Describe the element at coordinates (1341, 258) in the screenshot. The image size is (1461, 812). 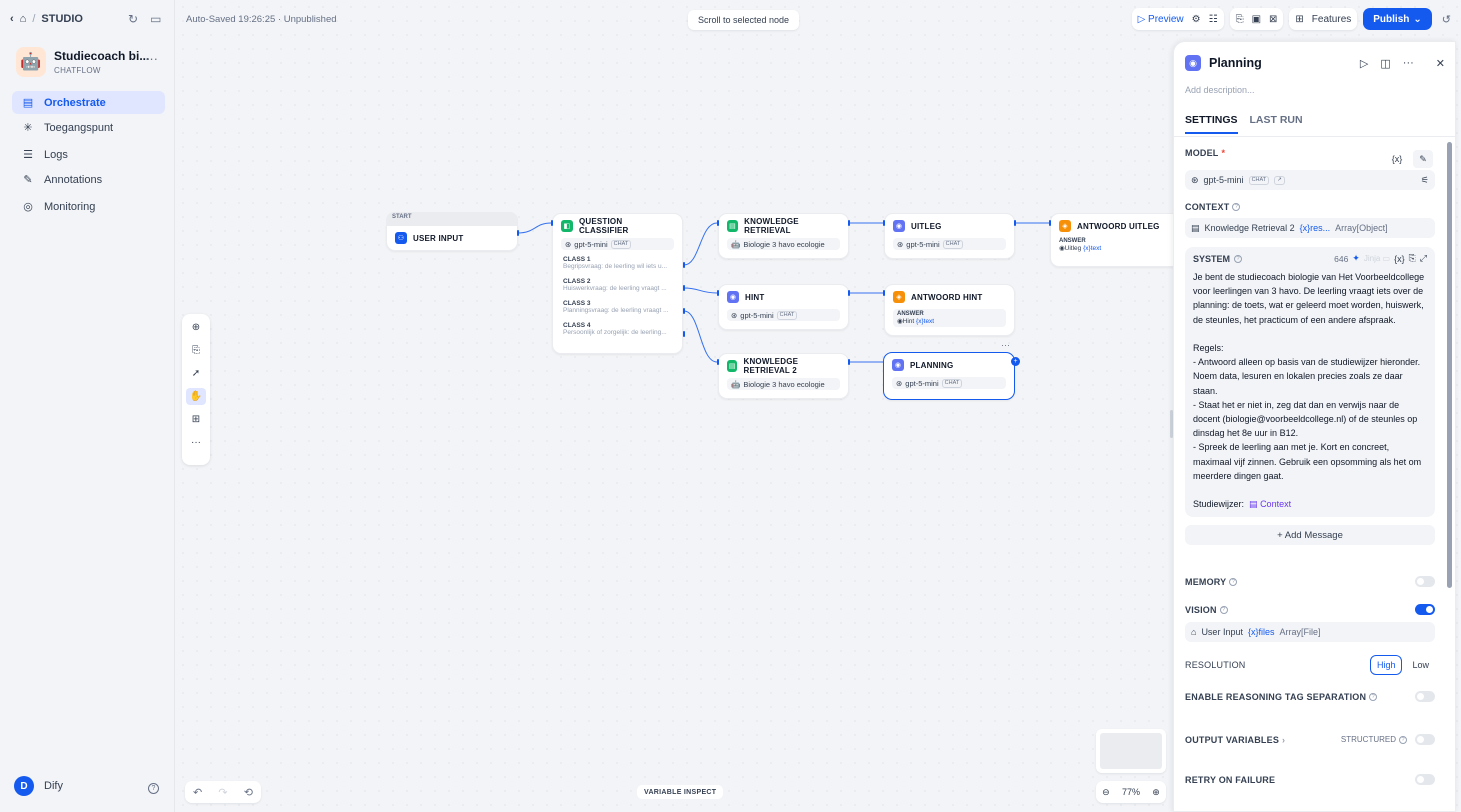
I see `token-count: 646` at that location.